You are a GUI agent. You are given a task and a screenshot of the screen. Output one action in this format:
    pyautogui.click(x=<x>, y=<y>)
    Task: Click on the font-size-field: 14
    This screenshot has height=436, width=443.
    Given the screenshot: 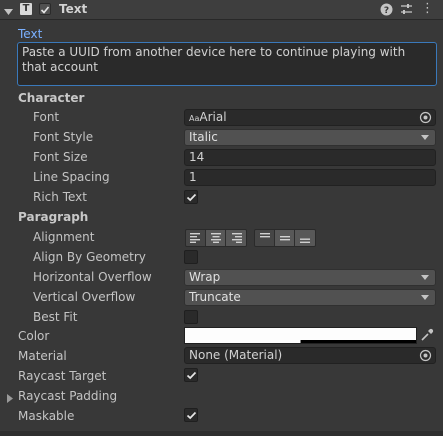 What is the action you would take?
    pyautogui.click(x=310, y=157)
    